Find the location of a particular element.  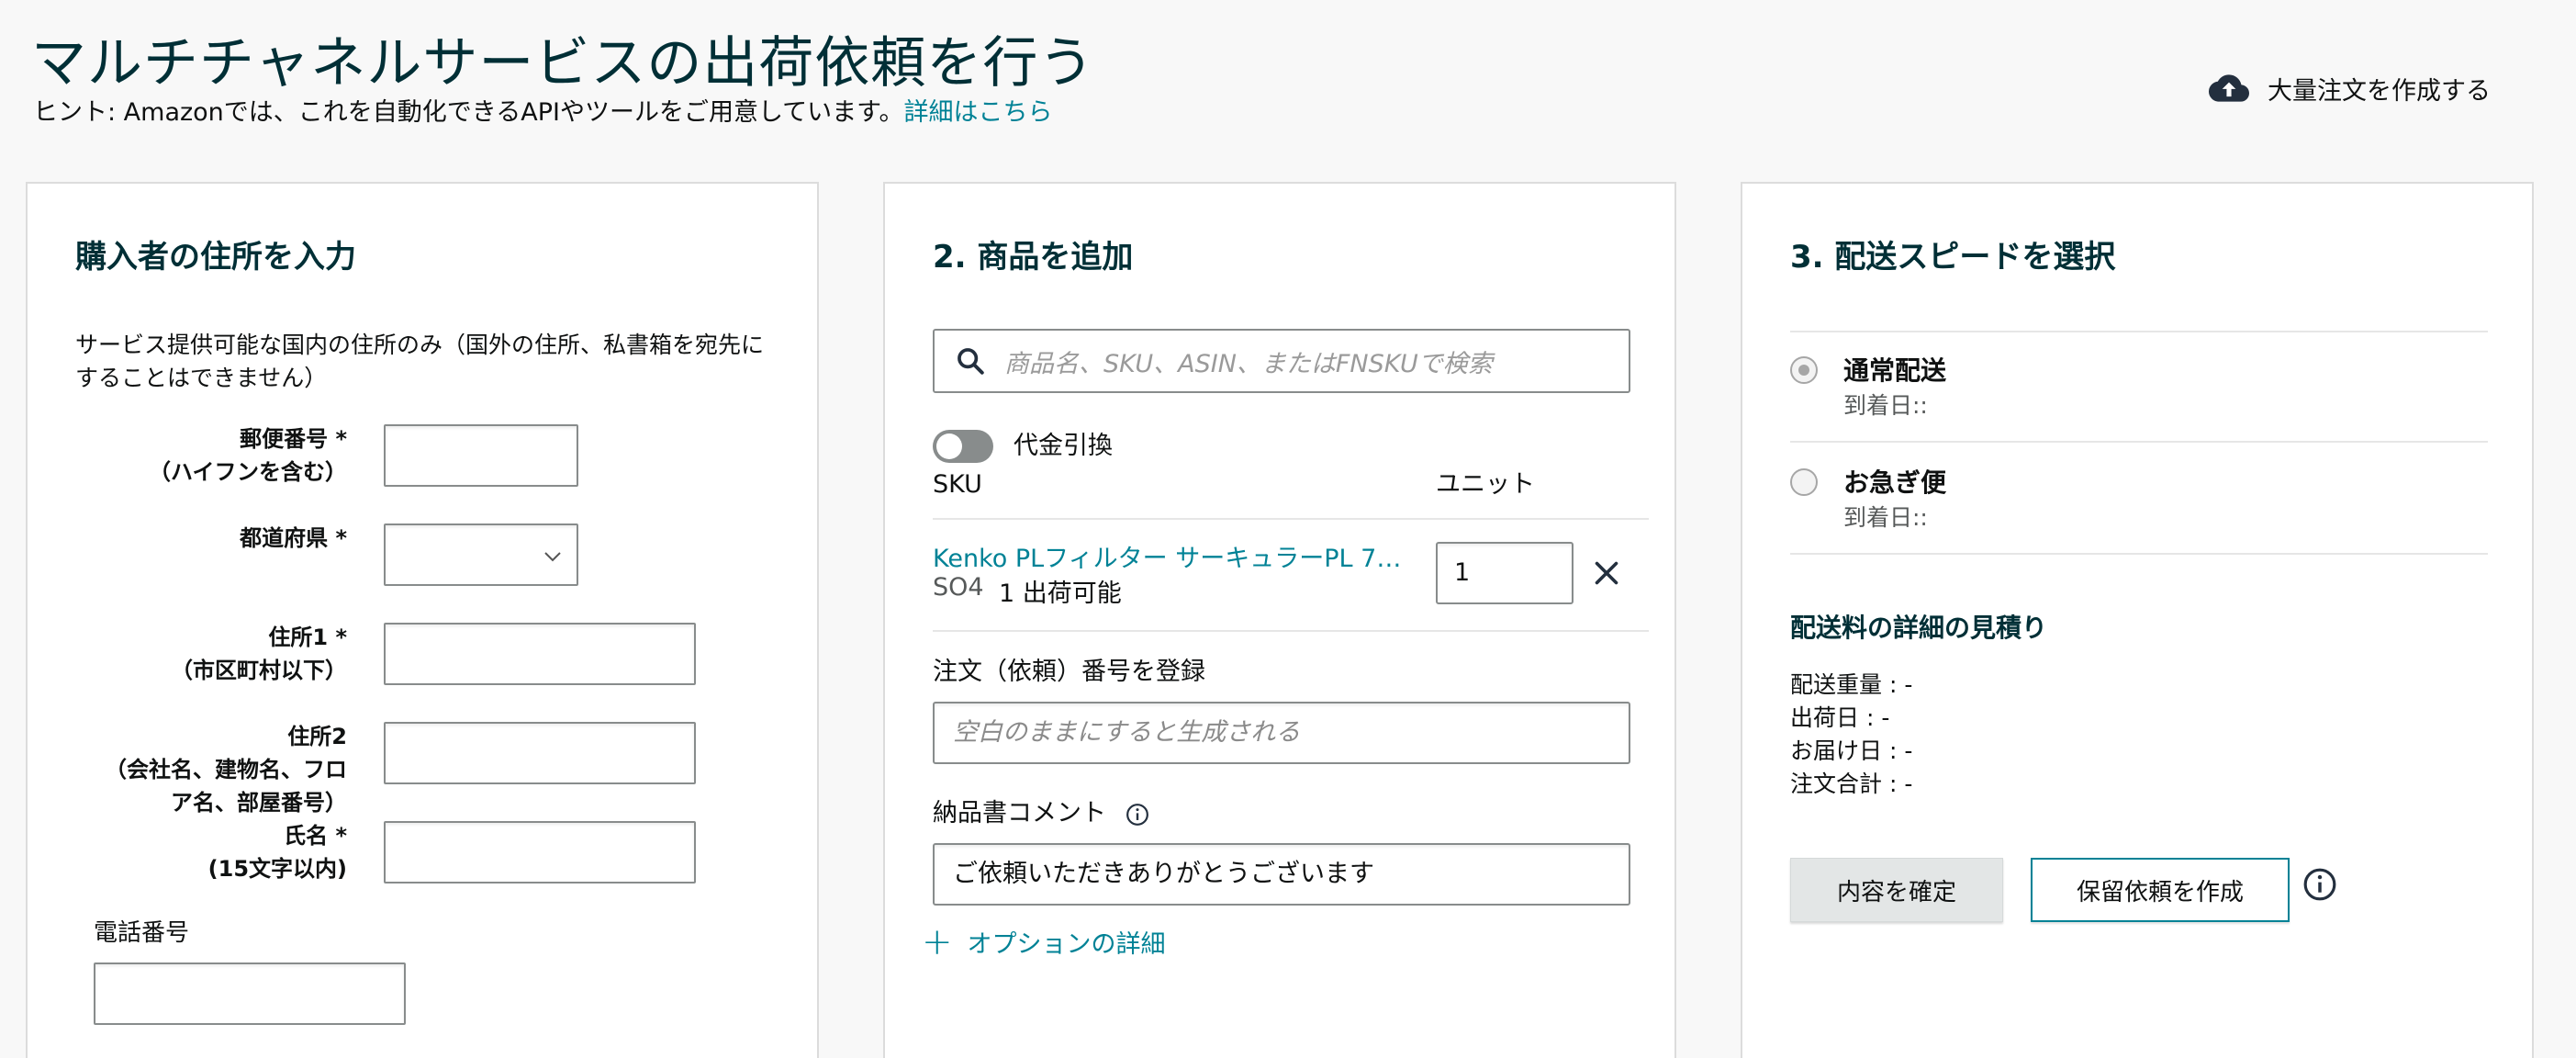

cod-label: 代金引換 is located at coordinates (1063, 446).